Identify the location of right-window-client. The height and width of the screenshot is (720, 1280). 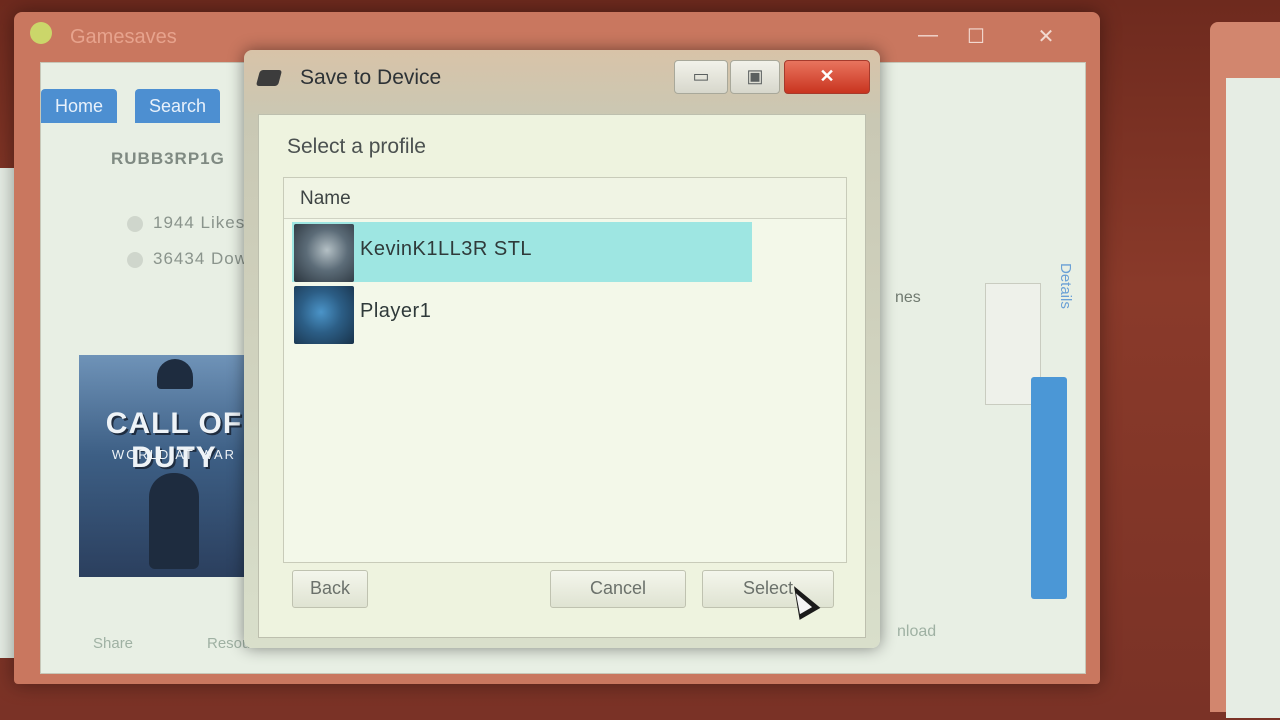
(1253, 398).